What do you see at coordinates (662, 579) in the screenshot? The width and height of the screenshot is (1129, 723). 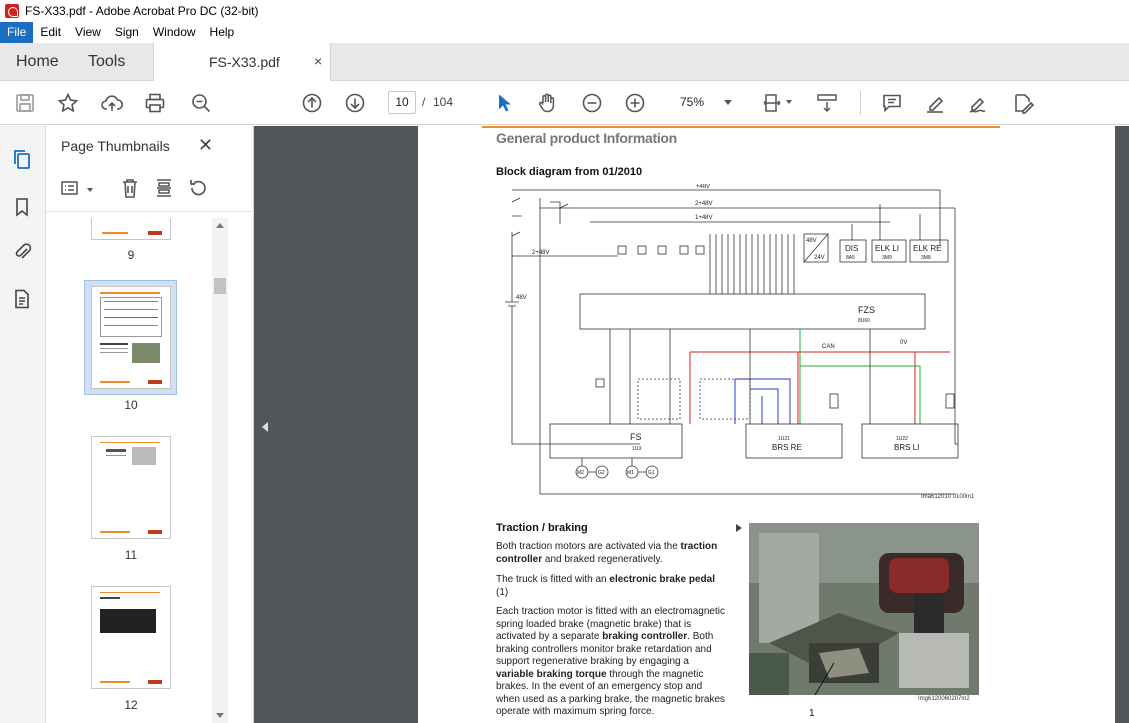 I see `para2-text-b: electronic brake pedal` at bounding box center [662, 579].